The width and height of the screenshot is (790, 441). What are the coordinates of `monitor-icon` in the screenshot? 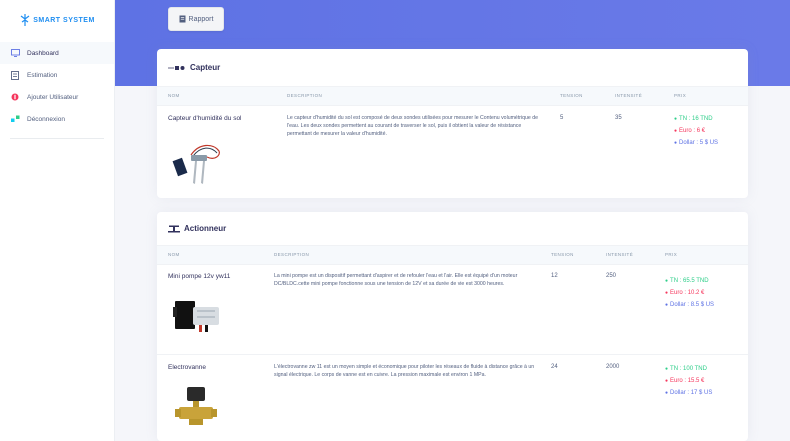 It's located at (15, 53).